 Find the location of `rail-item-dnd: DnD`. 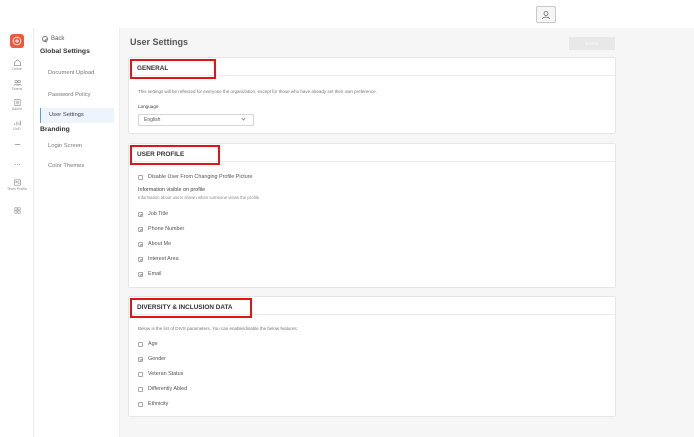

rail-item-dnd: DnD is located at coordinates (17, 125).